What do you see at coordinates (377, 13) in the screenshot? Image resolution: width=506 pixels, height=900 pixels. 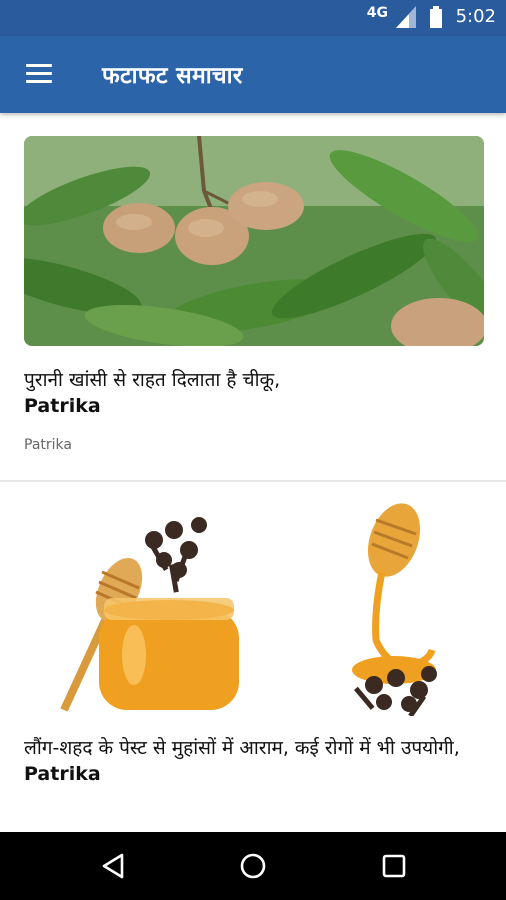 I see `network-type: 4G` at bounding box center [377, 13].